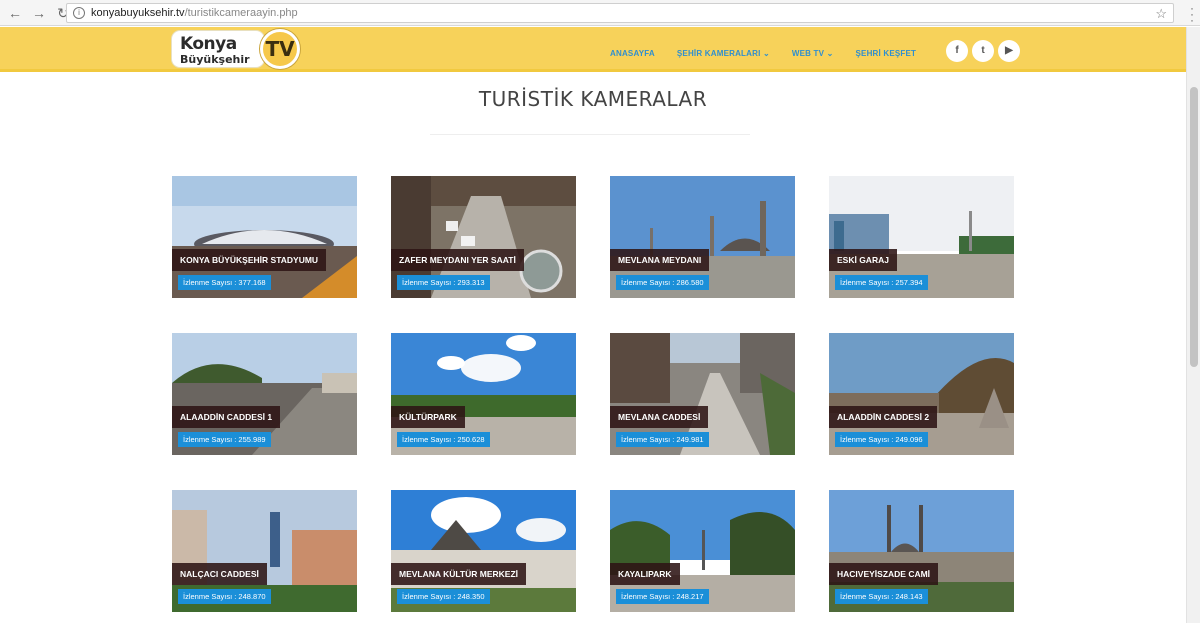  I want to click on view-count: İzlenme Sayısı : 248.350, so click(443, 596).